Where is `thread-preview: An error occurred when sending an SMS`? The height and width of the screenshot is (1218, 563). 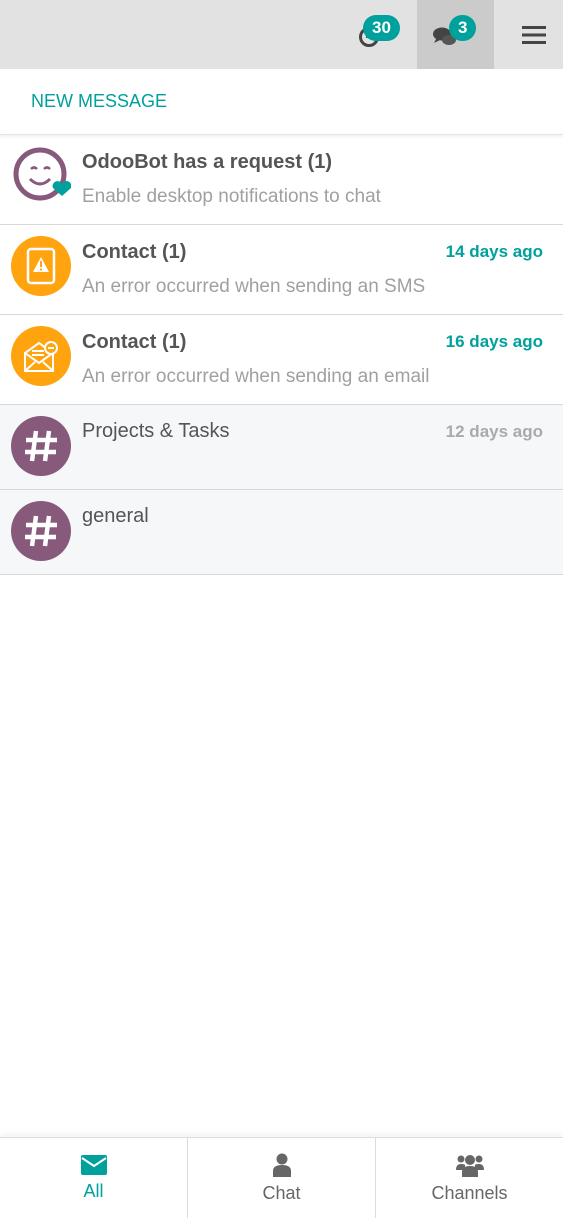
thread-preview: An error occurred when sending an SMS is located at coordinates (254, 286).